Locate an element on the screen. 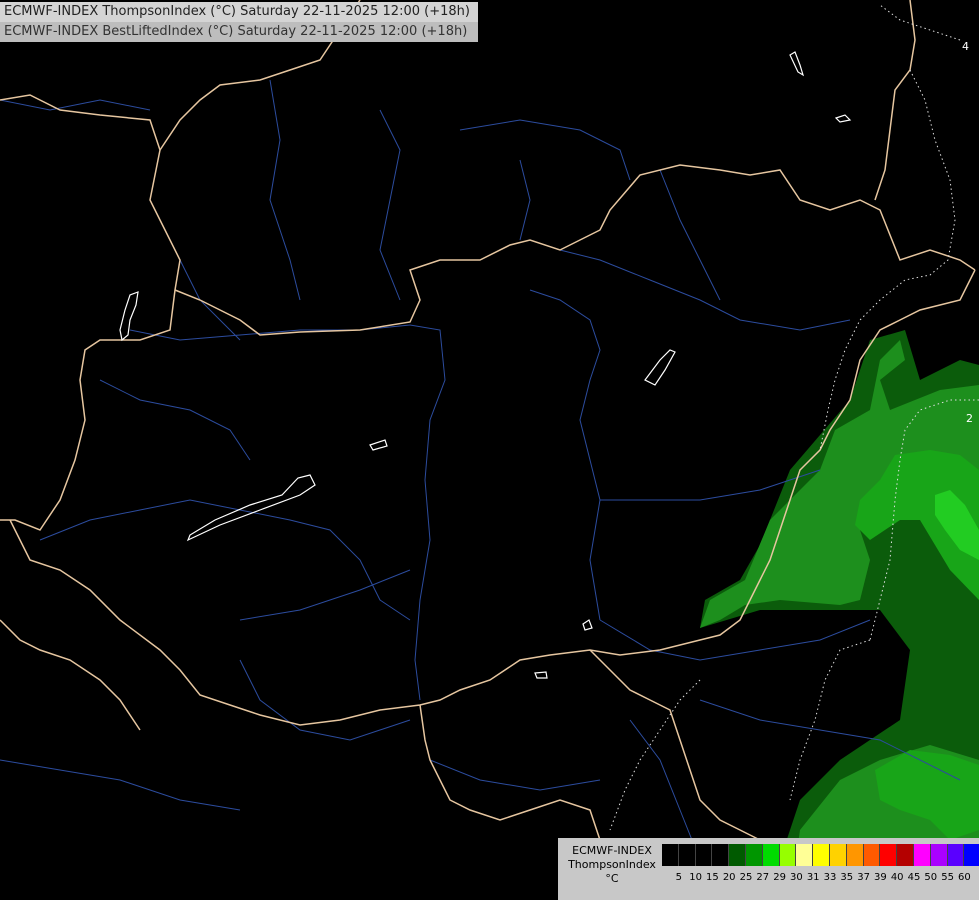 This screenshot has height=900, width=979. legend-tick: 10 is located at coordinates (695, 877).